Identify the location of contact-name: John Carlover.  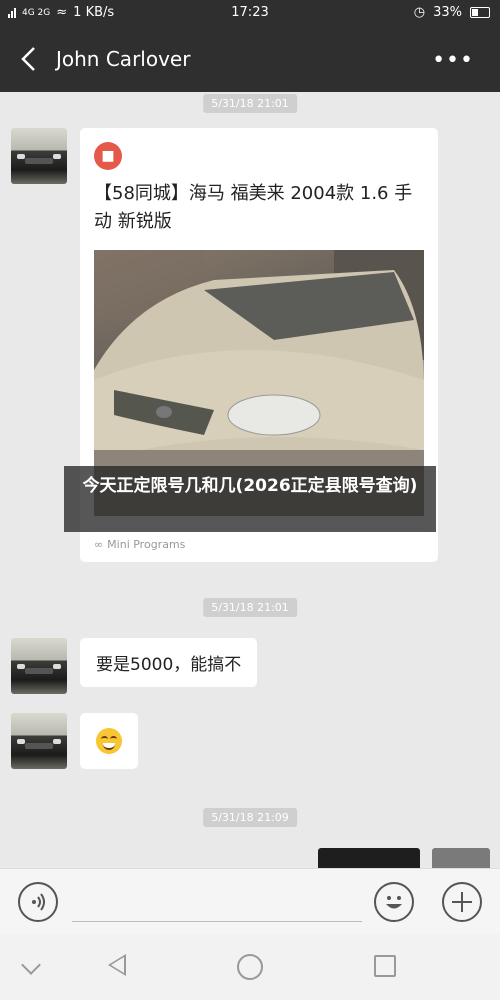
(123, 59).